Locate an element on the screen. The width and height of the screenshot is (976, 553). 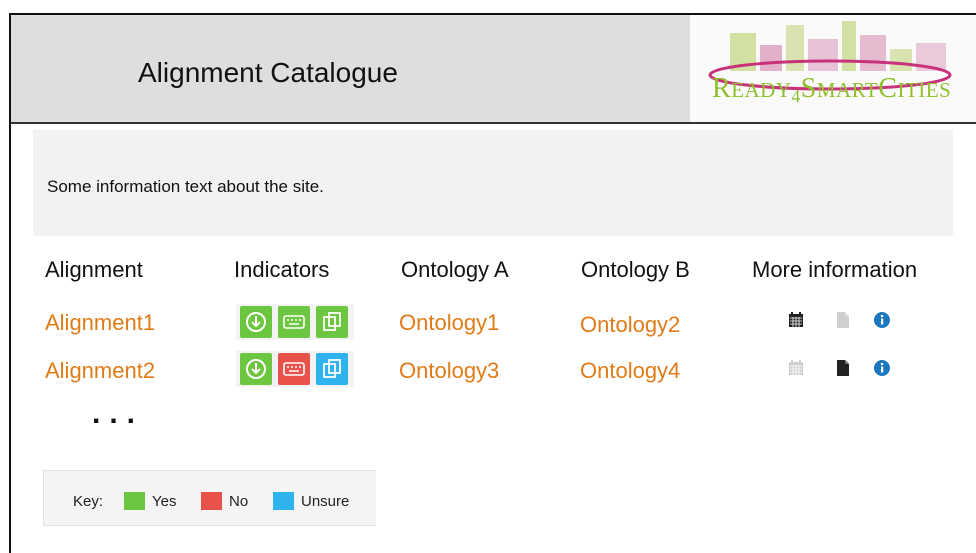
page-title: Alignment Catalogue is located at coordinates (268, 72).